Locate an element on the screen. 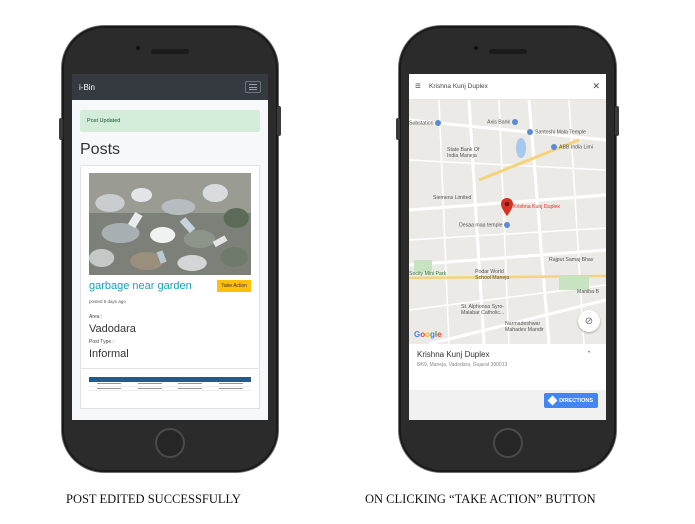  label-substation: Substation is located at coordinates (426, 123).